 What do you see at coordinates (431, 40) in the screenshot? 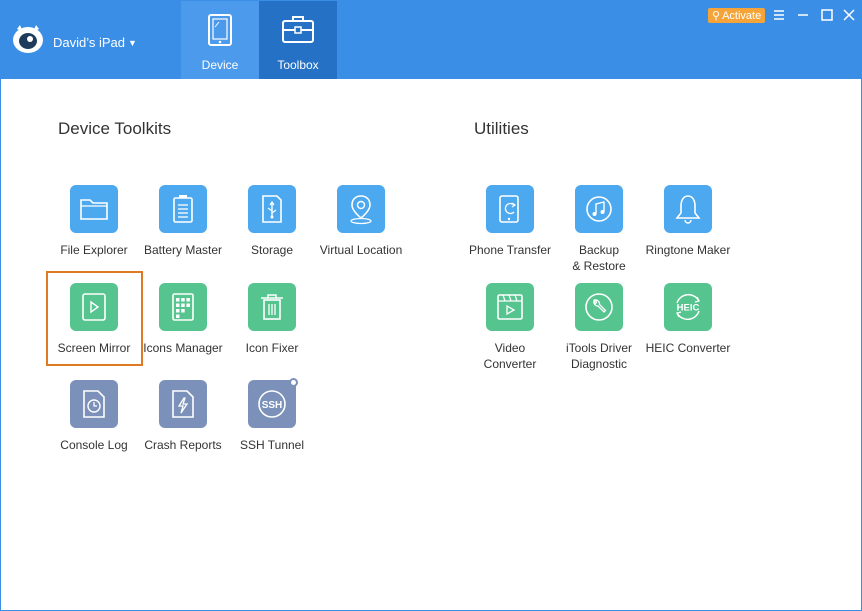
I see `header-bar: David’s iPad ▼ Device Toolbox ⚲ Activate` at bounding box center [431, 40].